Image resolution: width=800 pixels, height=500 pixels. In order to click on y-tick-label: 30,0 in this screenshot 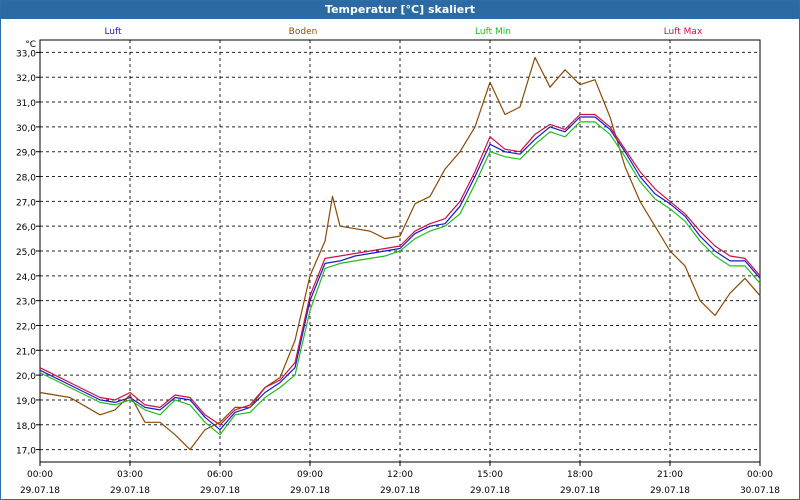, I will do `click(26, 129)`.